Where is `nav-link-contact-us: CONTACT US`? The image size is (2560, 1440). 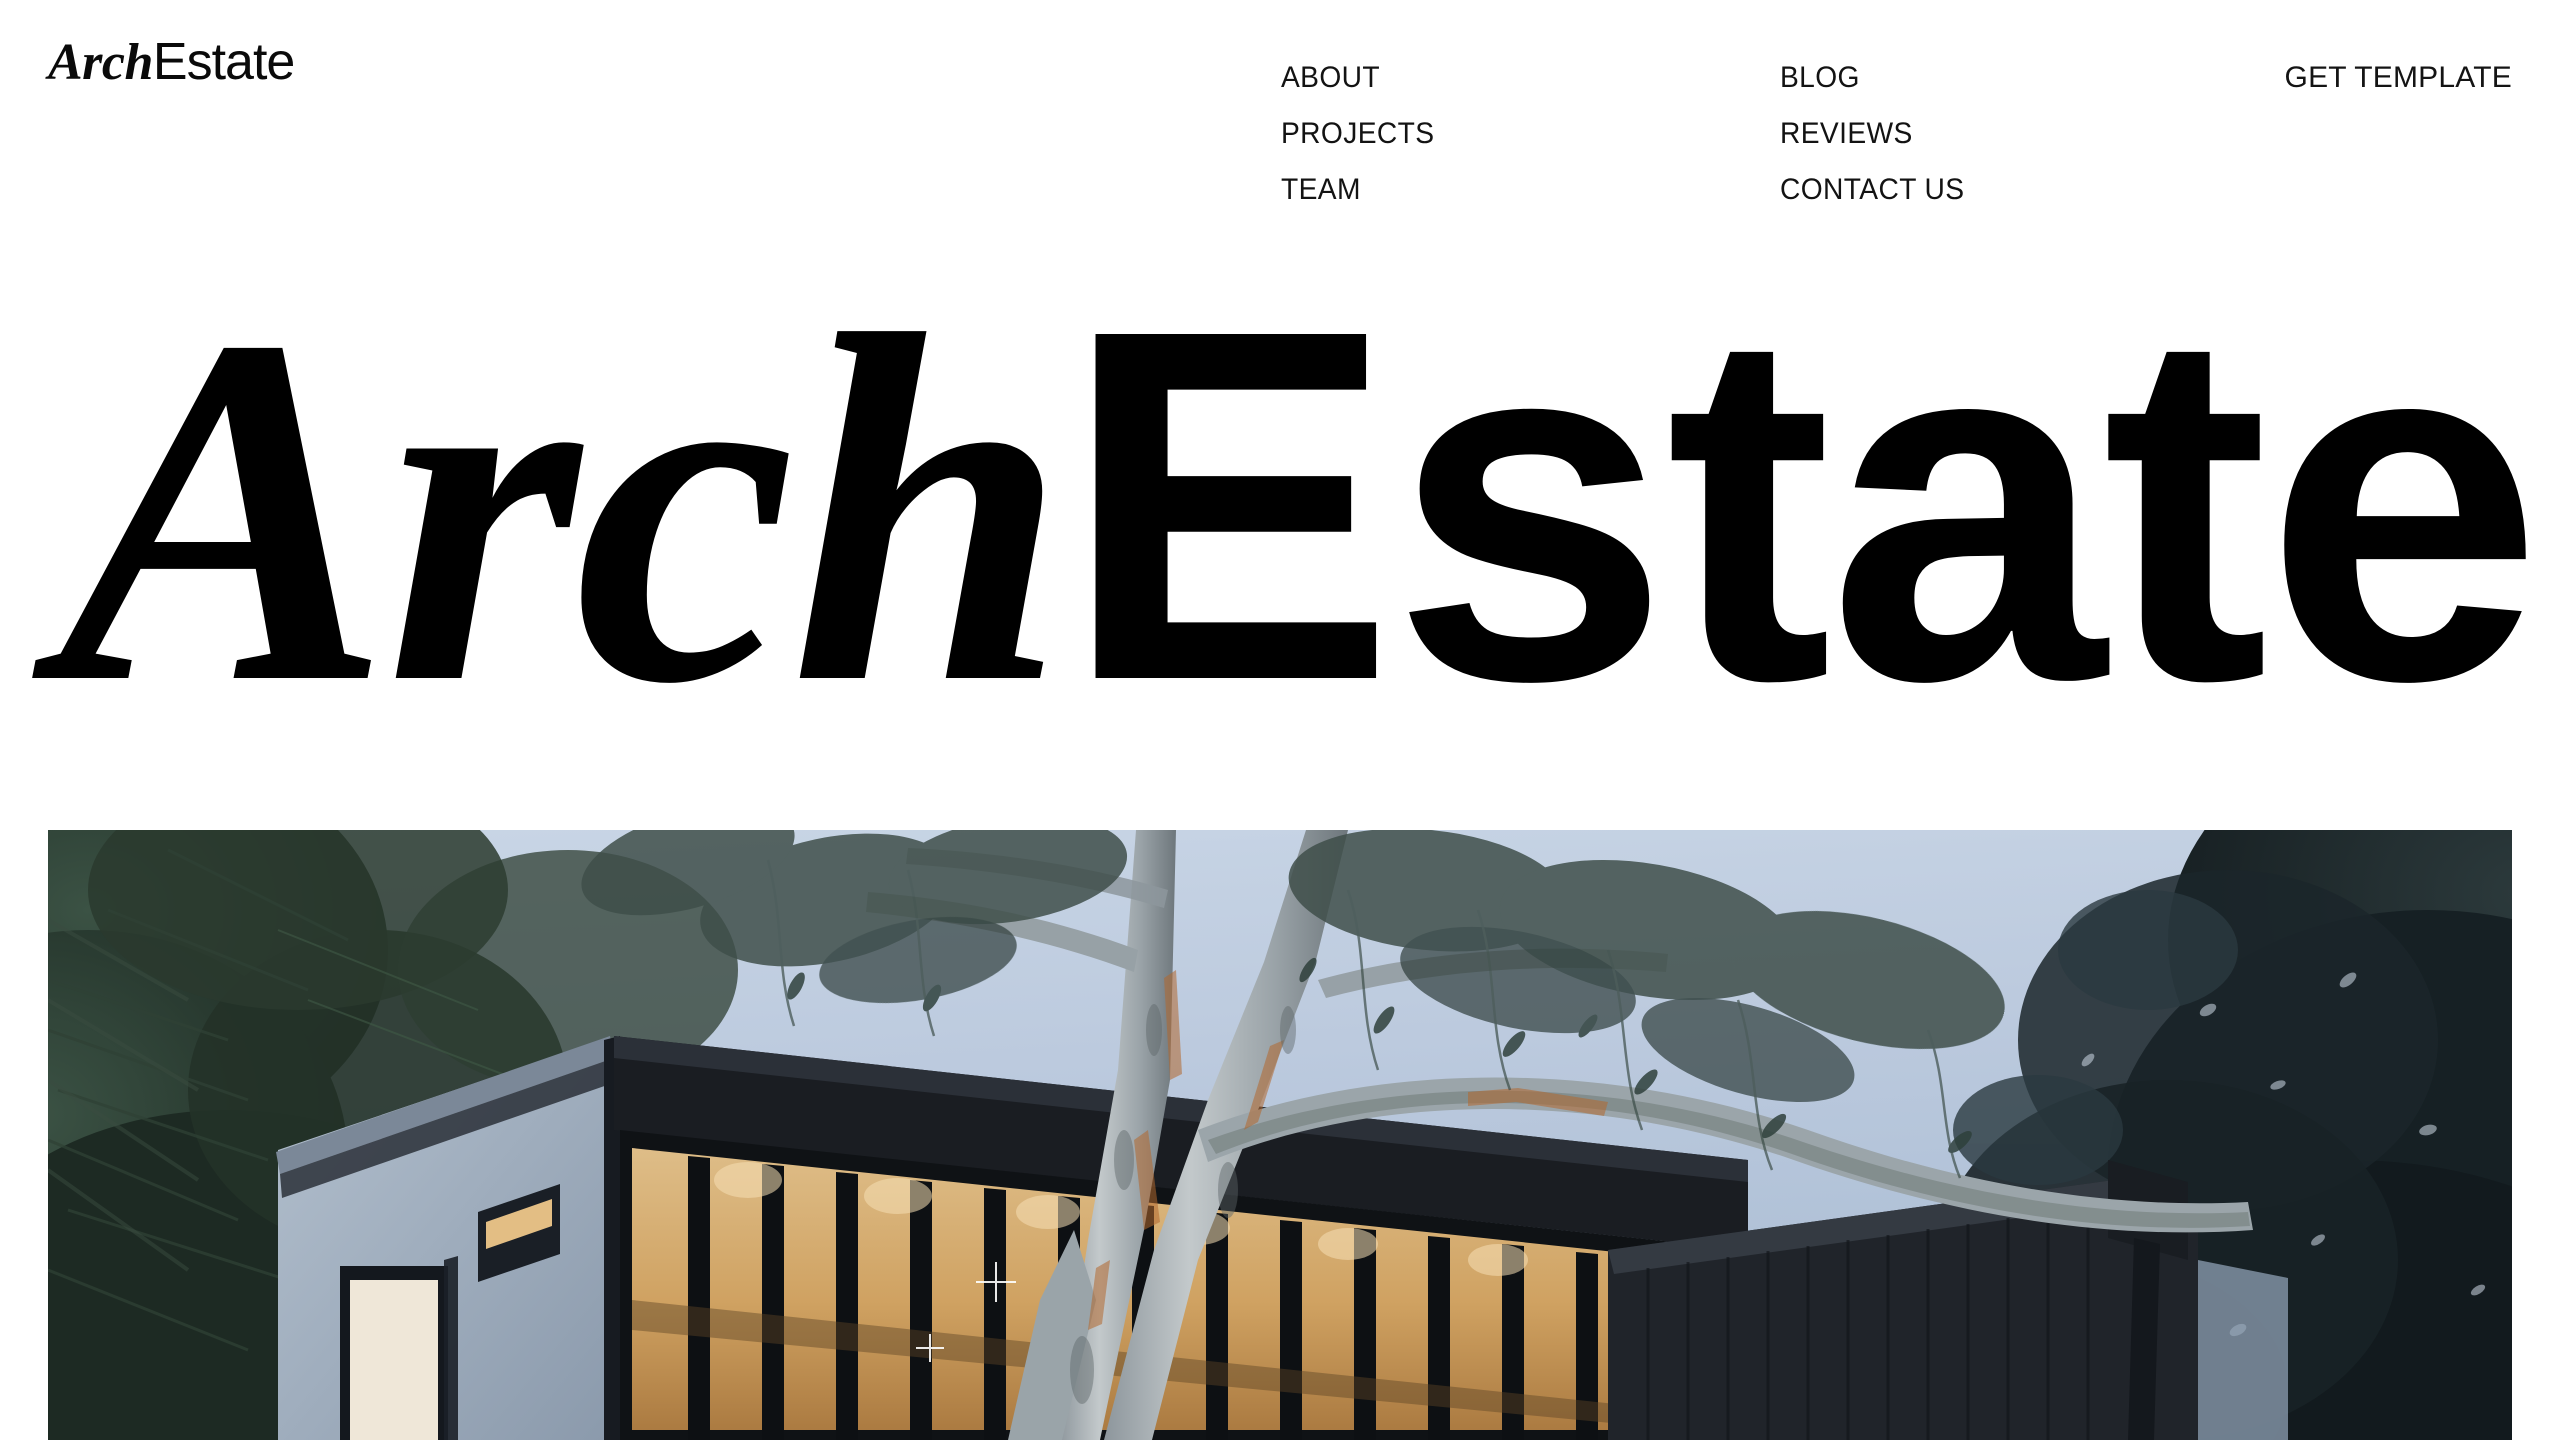 nav-link-contact-us: CONTACT US is located at coordinates (1872, 190).